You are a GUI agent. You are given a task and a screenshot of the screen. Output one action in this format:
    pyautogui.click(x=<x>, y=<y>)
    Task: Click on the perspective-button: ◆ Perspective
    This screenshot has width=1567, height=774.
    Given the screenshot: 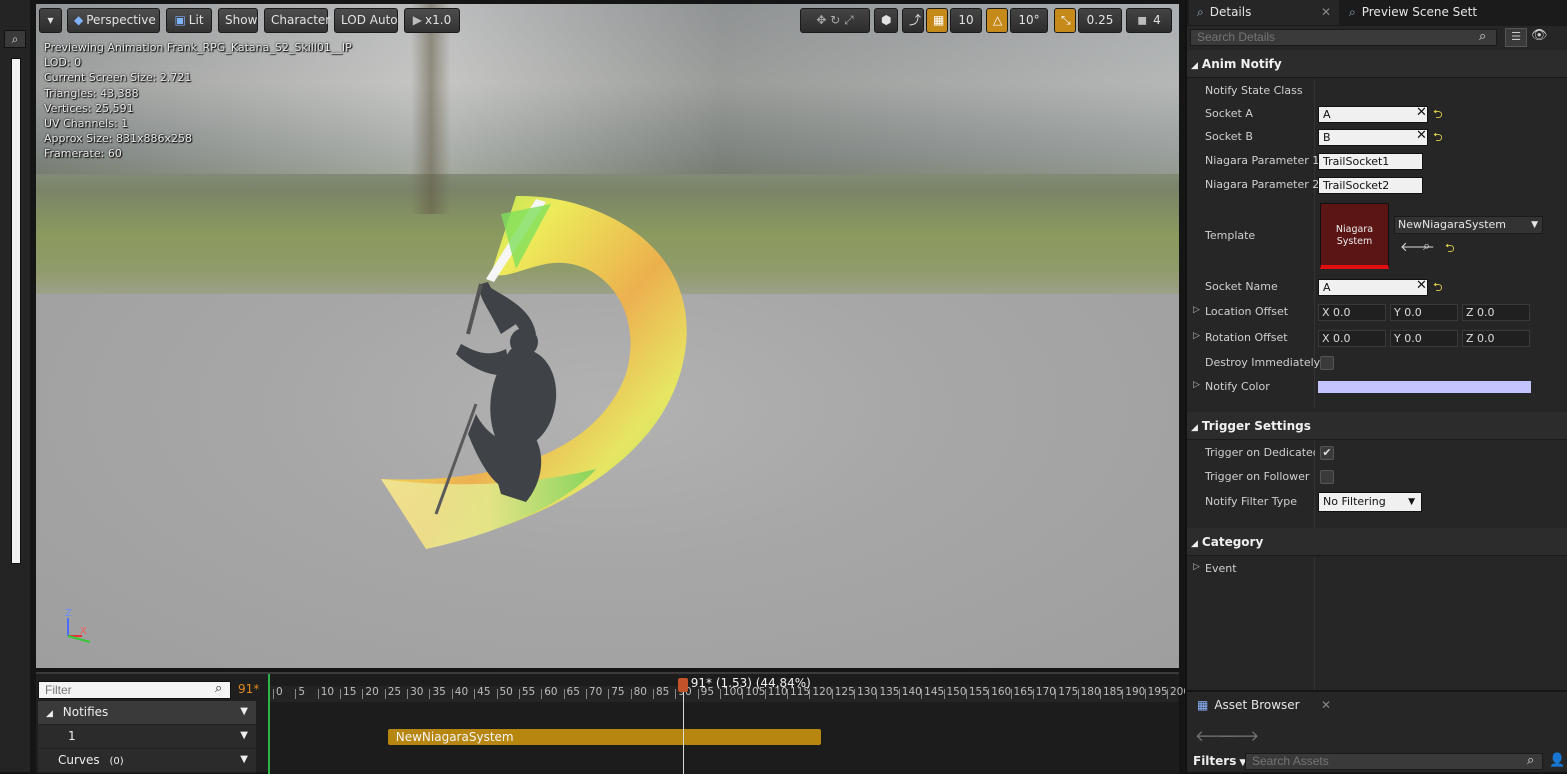 What is the action you would take?
    pyautogui.click(x=113, y=20)
    